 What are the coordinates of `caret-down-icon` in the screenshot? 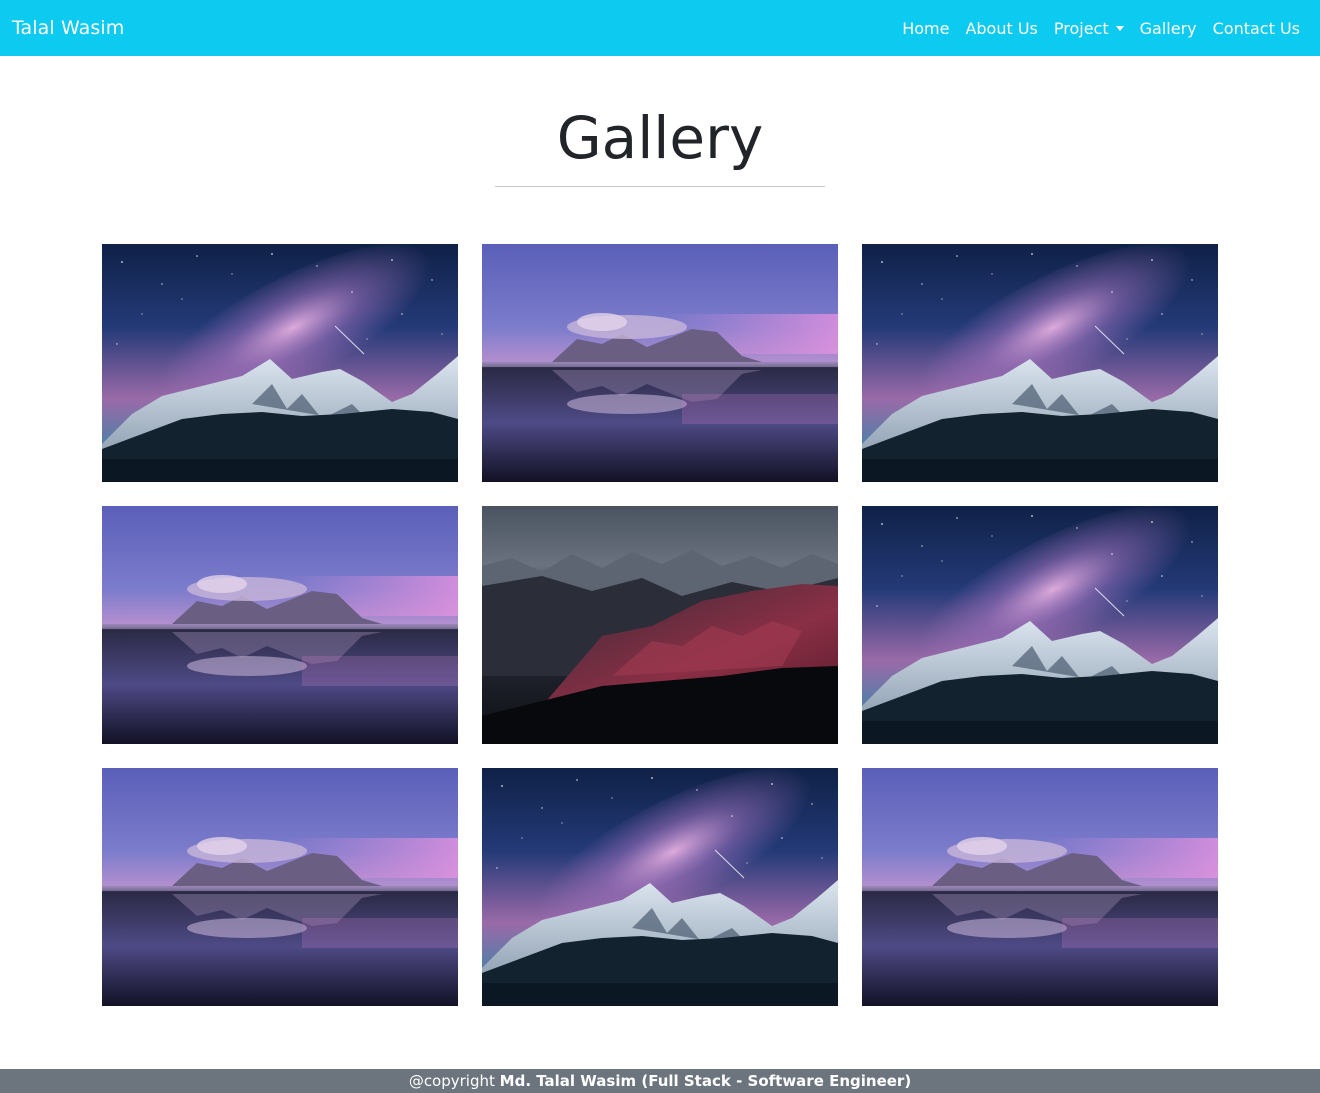 It's located at (1119, 28).